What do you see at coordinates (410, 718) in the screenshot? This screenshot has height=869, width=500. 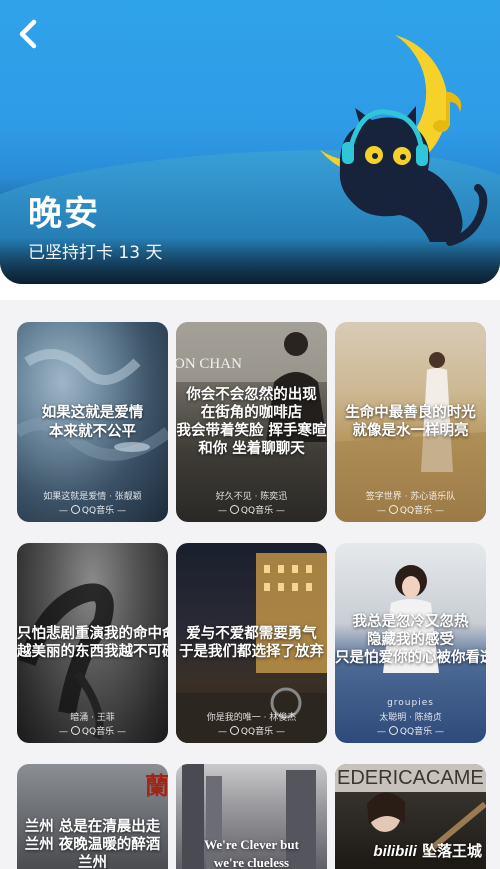 I see `song-info: 太聪明 · 陈绮贞` at bounding box center [410, 718].